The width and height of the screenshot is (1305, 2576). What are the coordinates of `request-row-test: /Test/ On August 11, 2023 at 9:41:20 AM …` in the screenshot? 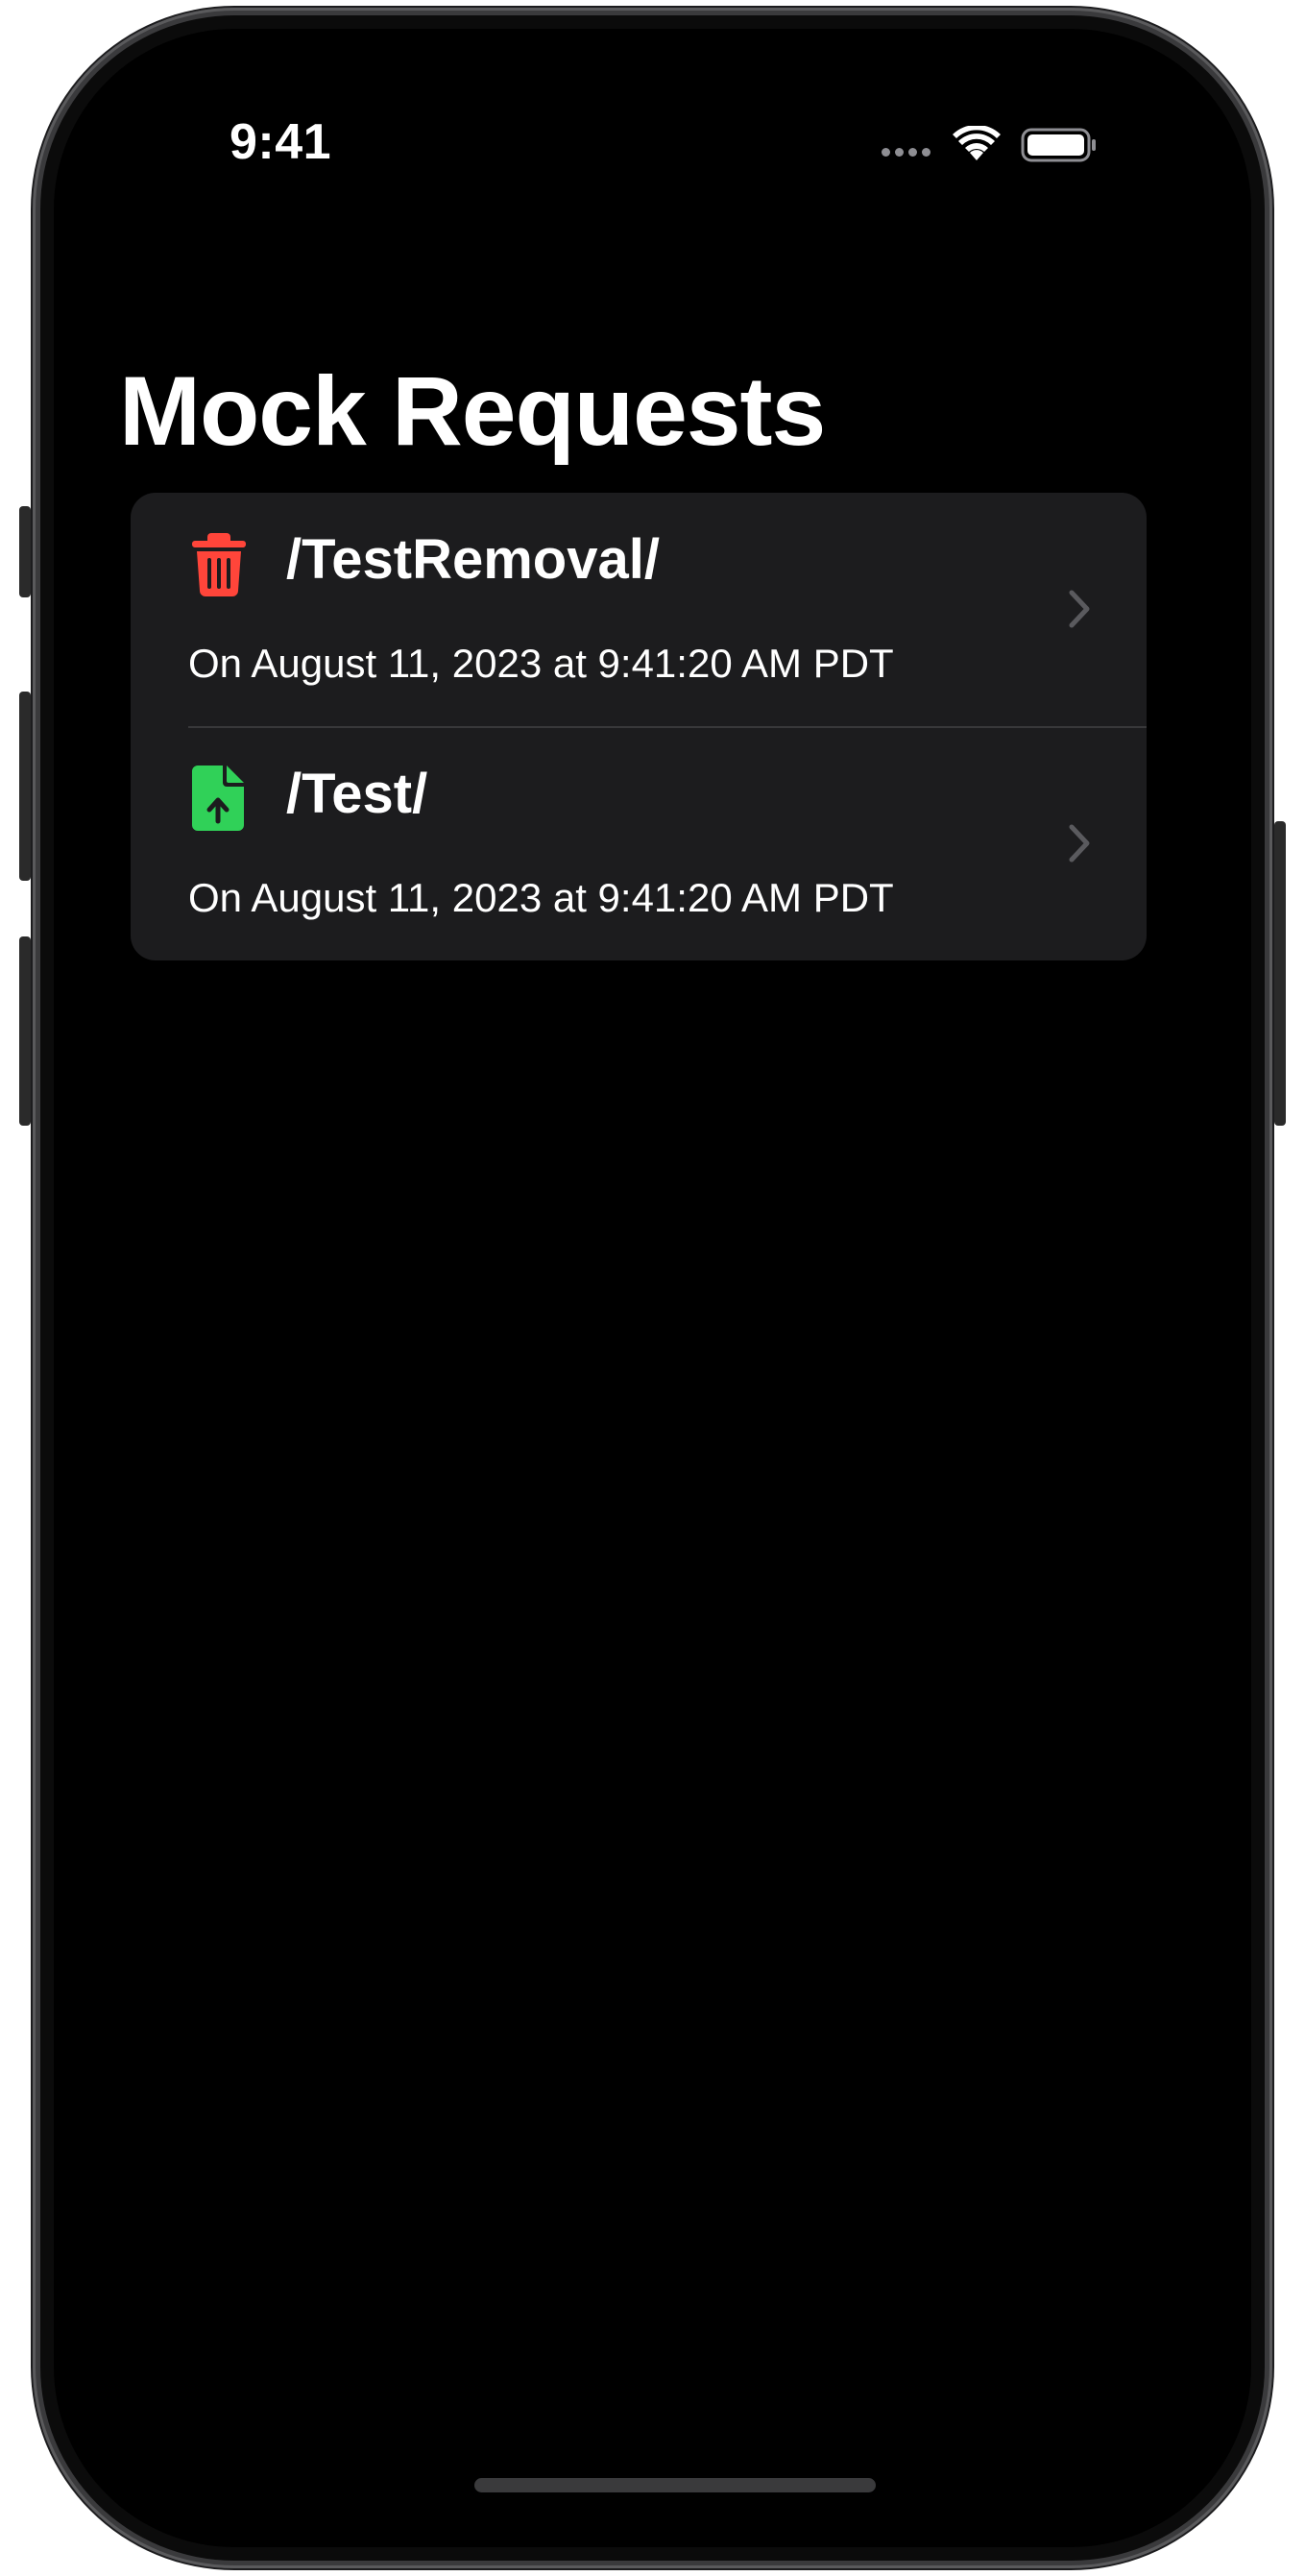 It's located at (639, 843).